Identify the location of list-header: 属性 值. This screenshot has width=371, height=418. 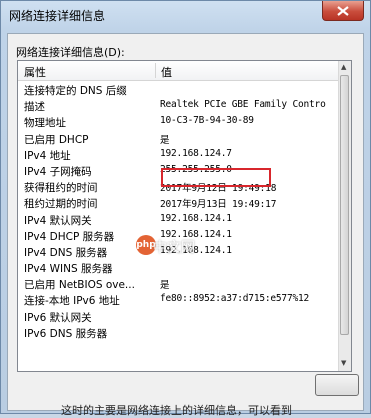
(179, 71).